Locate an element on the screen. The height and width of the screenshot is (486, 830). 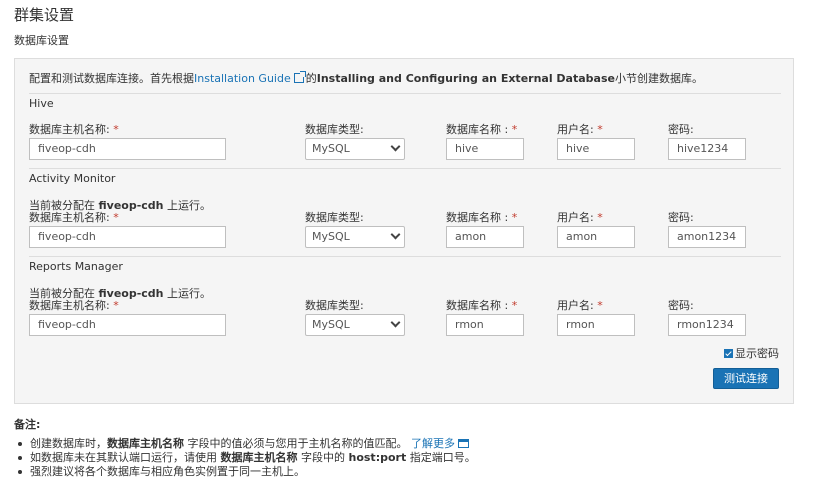
page-subtitle: 数据库设置 is located at coordinates (41, 40).